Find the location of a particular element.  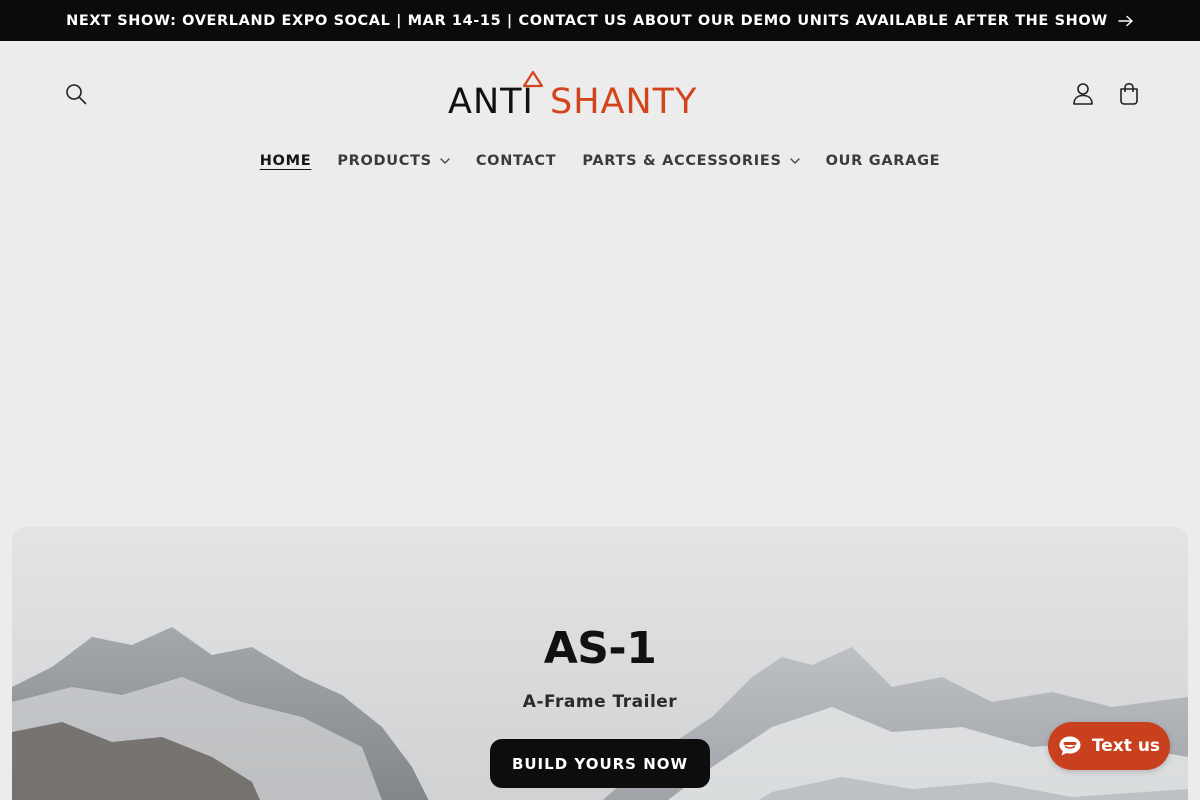

site-header: ANTI SHANTY is located at coordinates (600, 96).